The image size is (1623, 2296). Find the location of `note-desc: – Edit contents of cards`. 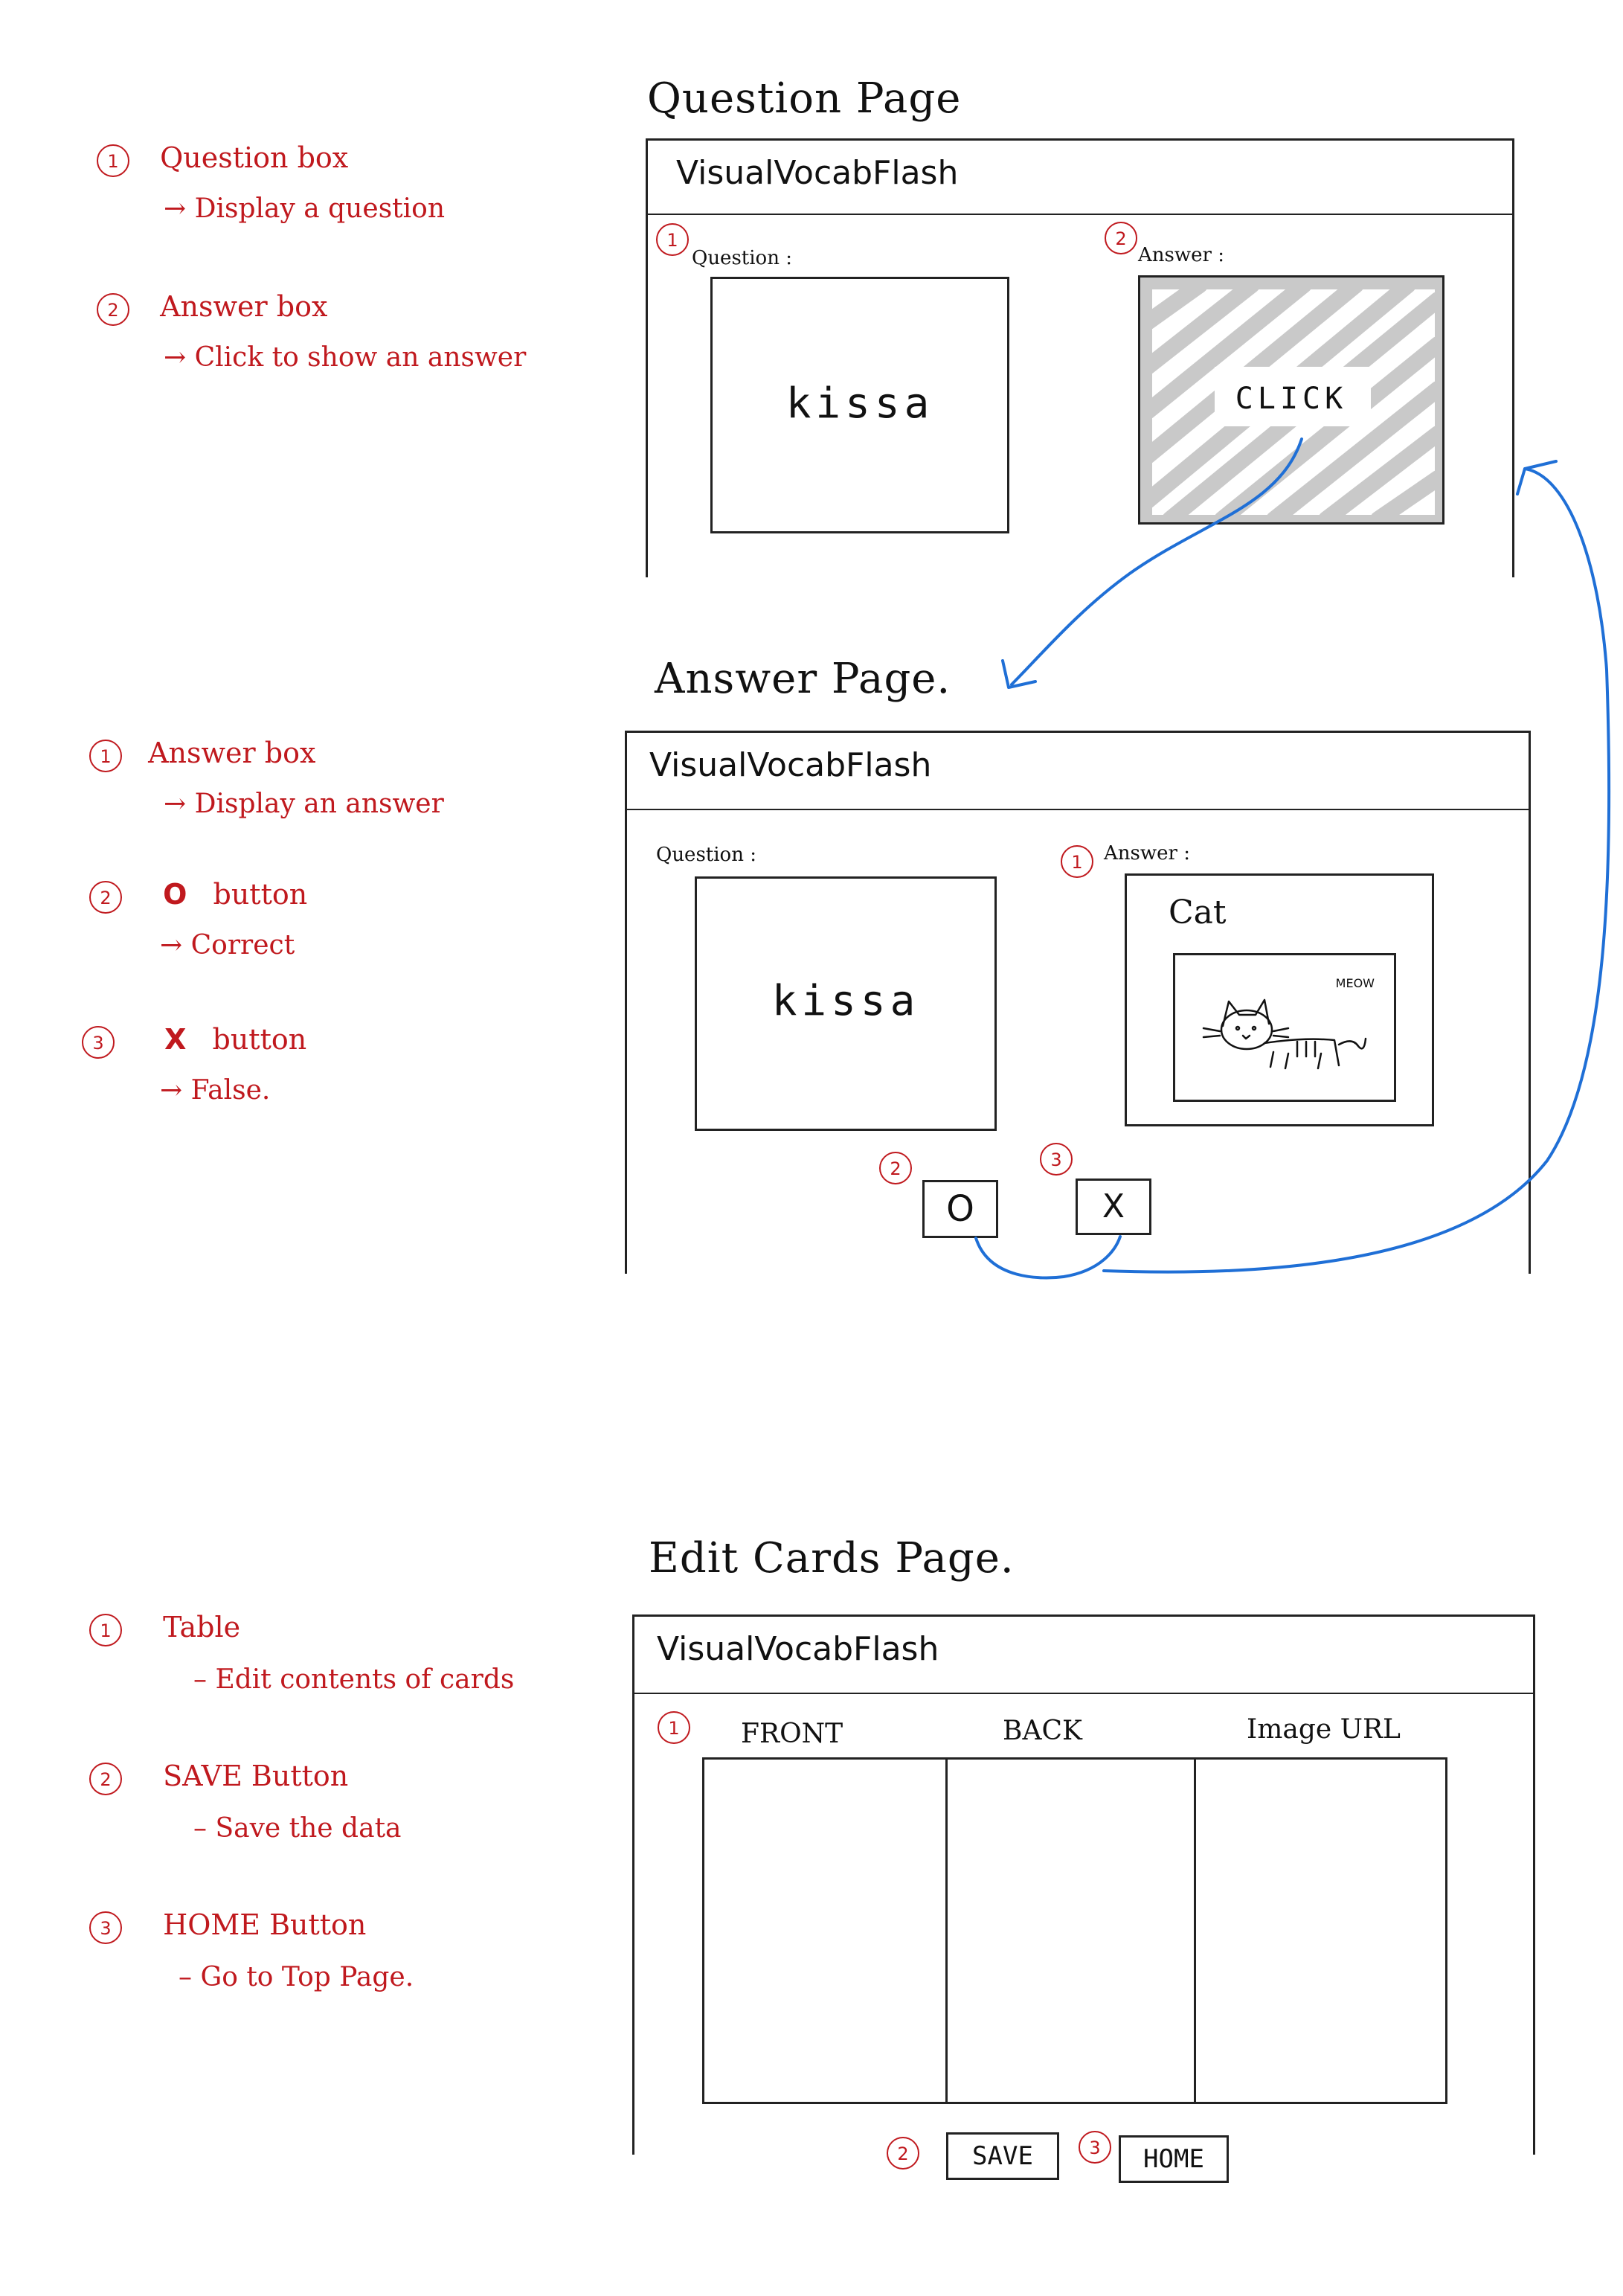

note-desc: – Edit contents of cards is located at coordinates (354, 1679).